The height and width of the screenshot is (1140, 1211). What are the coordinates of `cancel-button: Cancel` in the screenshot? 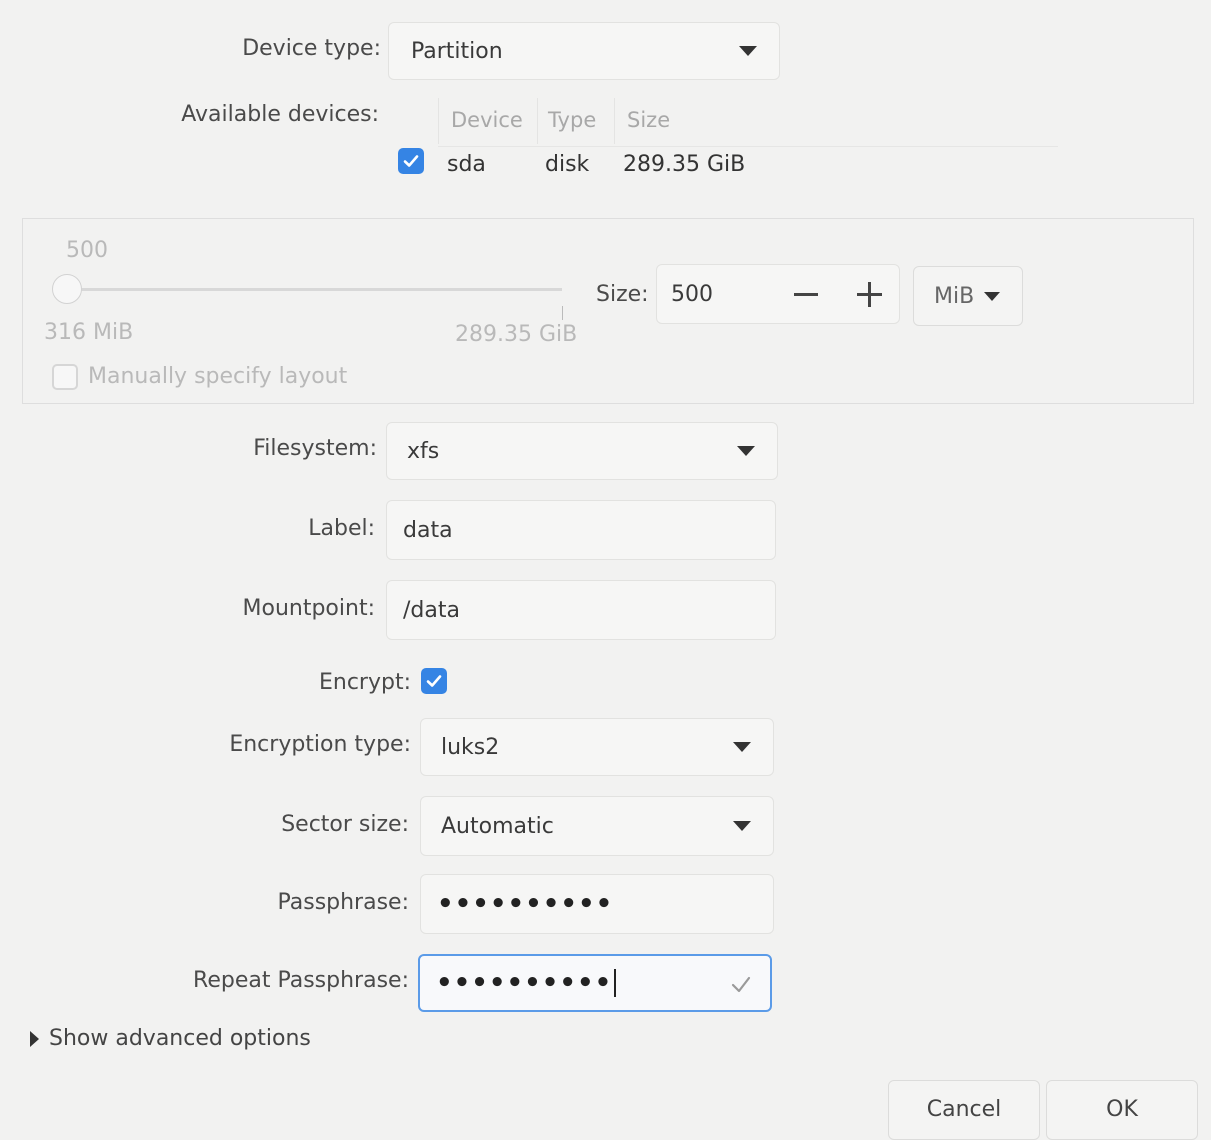 It's located at (964, 1110).